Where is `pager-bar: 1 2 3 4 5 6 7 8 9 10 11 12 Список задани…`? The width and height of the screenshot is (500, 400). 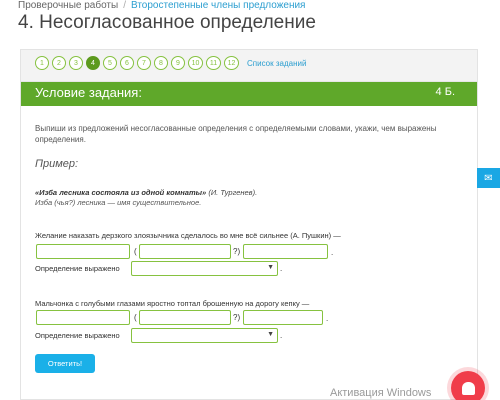
pager-bar: 1 2 3 4 5 6 7 8 9 10 11 12 Список задани… is located at coordinates (249, 66).